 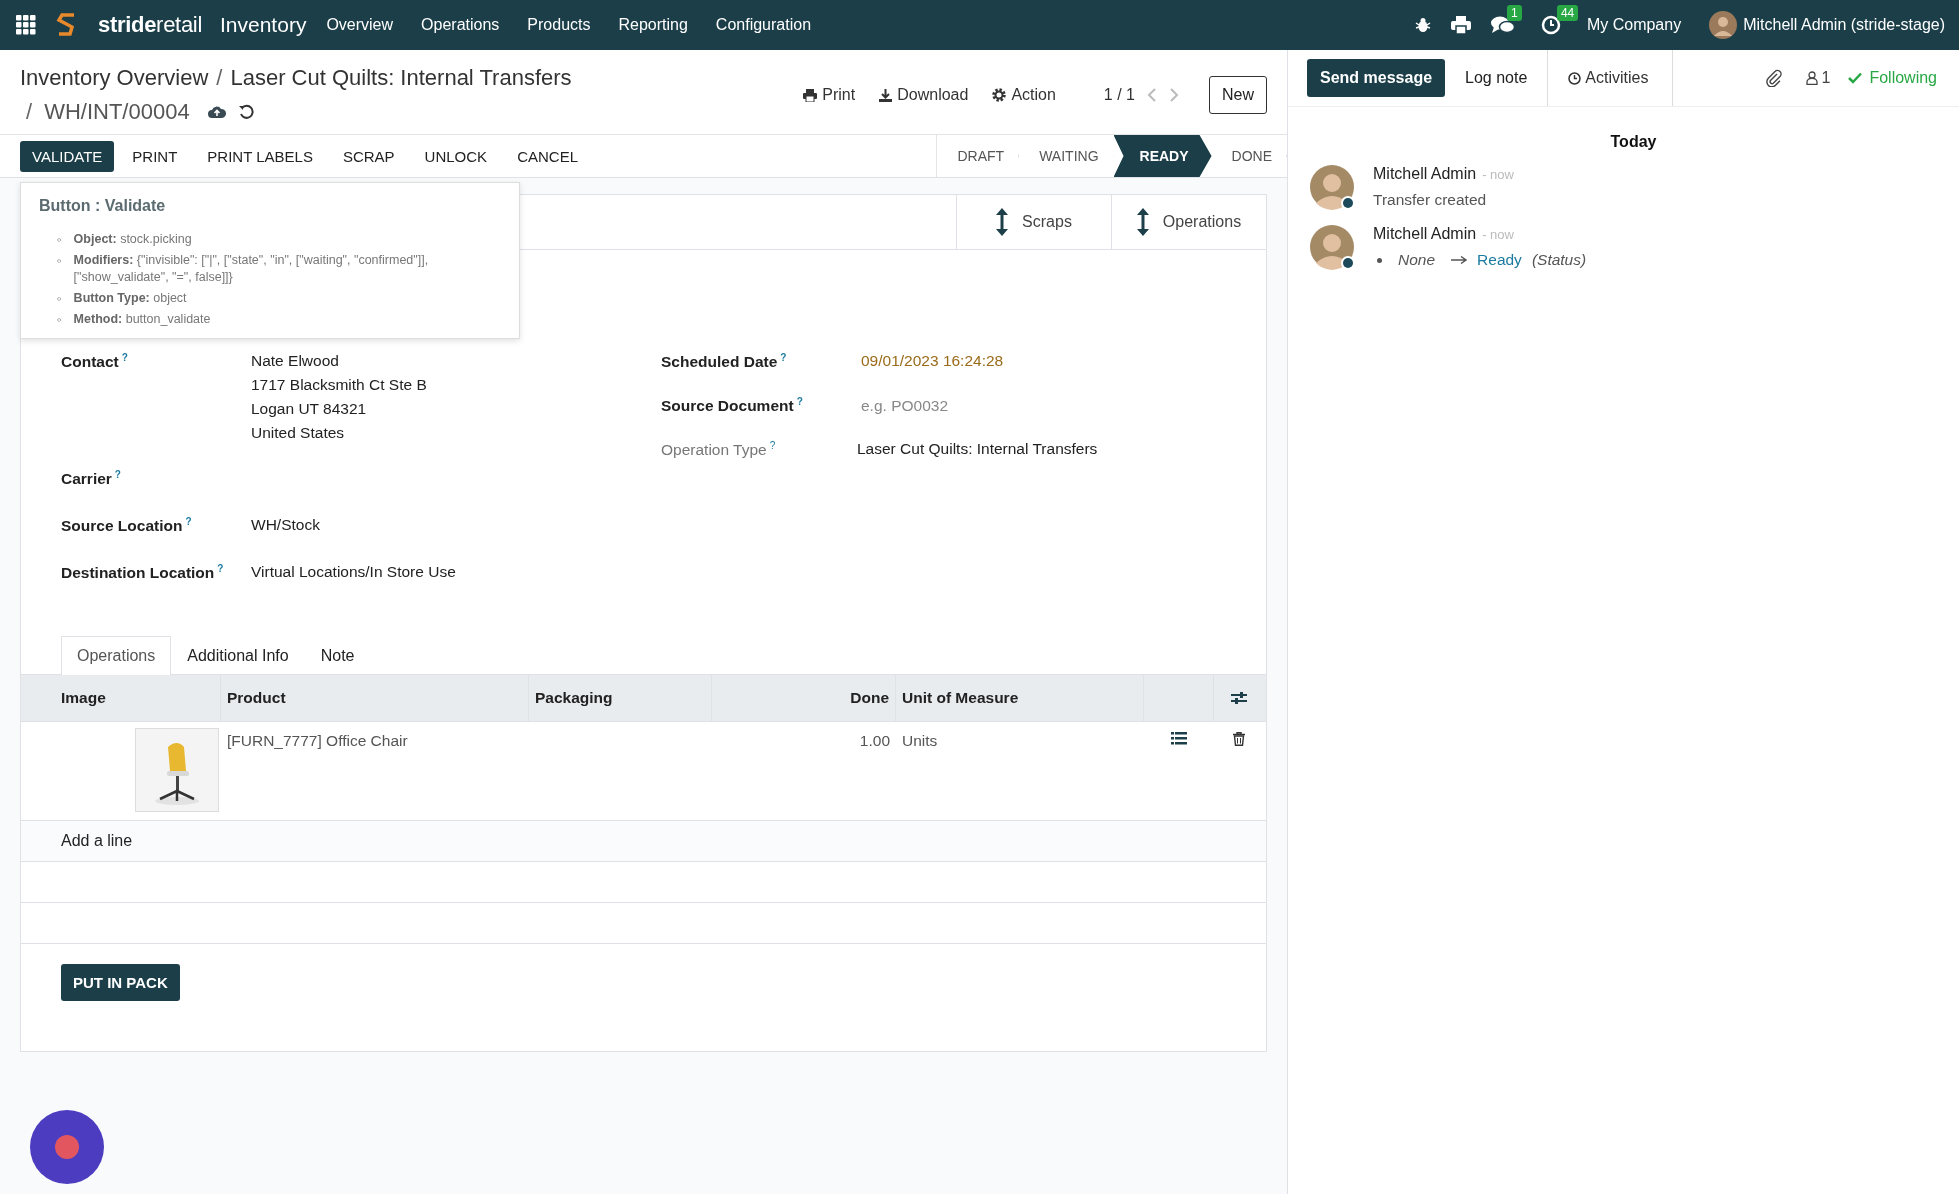 I want to click on field-value: Nate Elwood, so click(x=295, y=361).